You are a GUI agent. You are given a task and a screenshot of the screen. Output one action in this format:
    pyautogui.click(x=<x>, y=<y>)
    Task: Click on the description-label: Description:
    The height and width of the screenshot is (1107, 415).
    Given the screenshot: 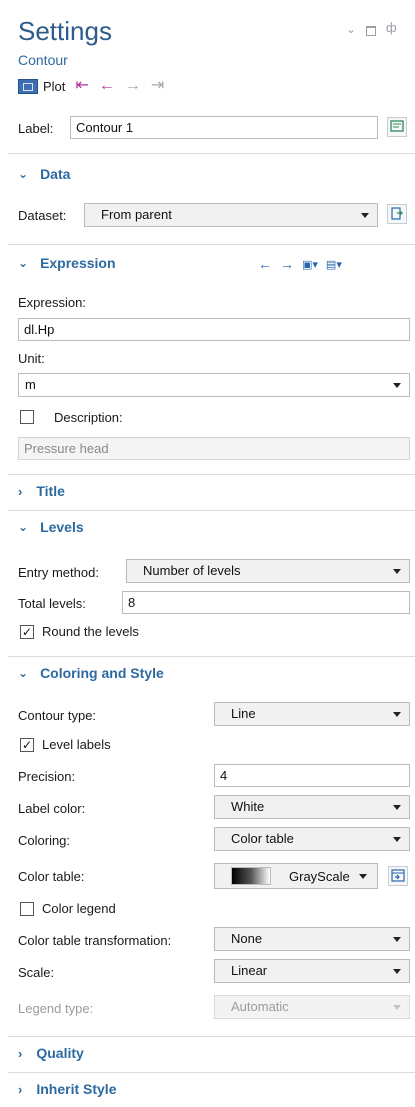 What is the action you would take?
    pyautogui.click(x=88, y=417)
    